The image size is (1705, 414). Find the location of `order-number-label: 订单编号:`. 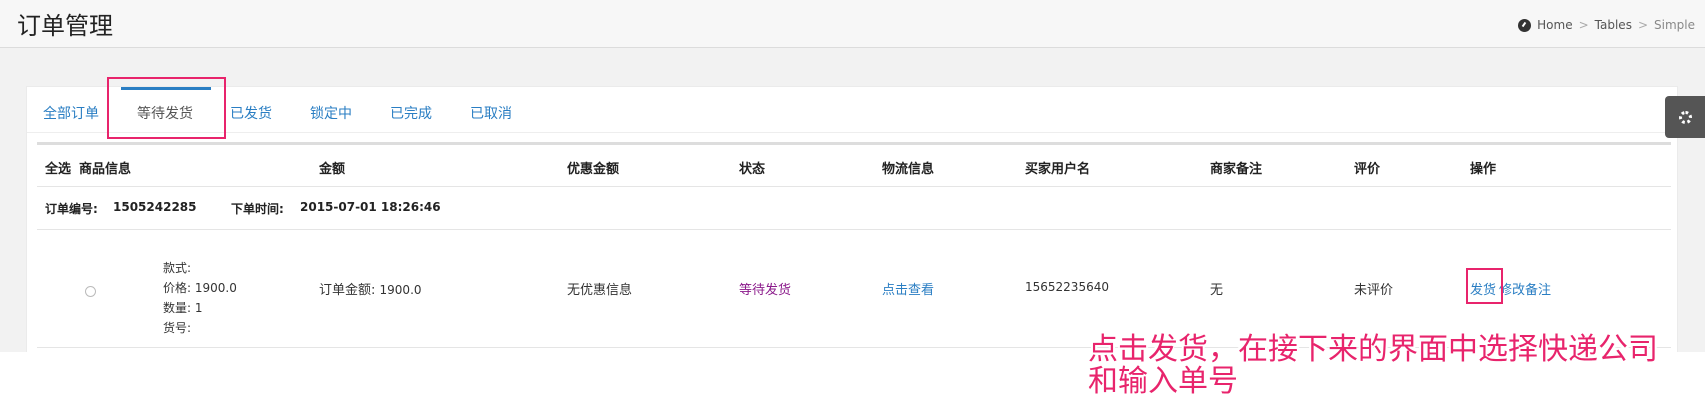

order-number-label: 订单编号: is located at coordinates (71, 209).